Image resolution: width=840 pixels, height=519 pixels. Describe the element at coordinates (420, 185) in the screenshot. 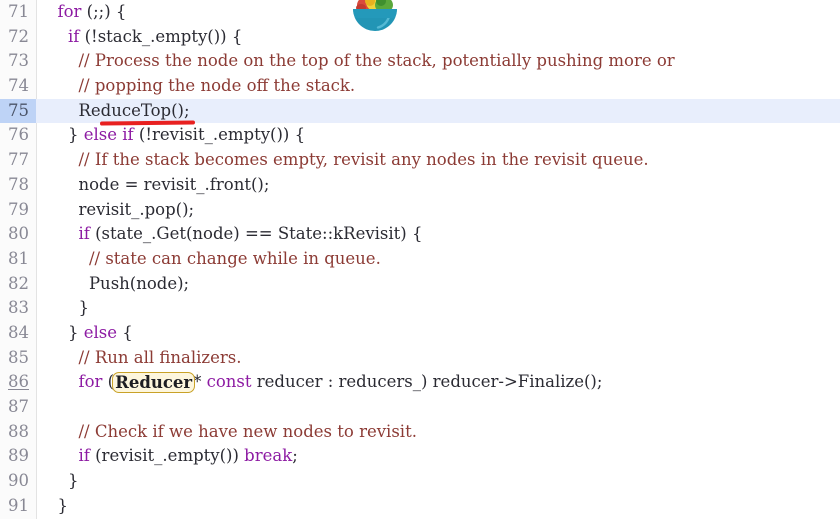

I see `code-line: 78 node = revisit_.front();` at that location.